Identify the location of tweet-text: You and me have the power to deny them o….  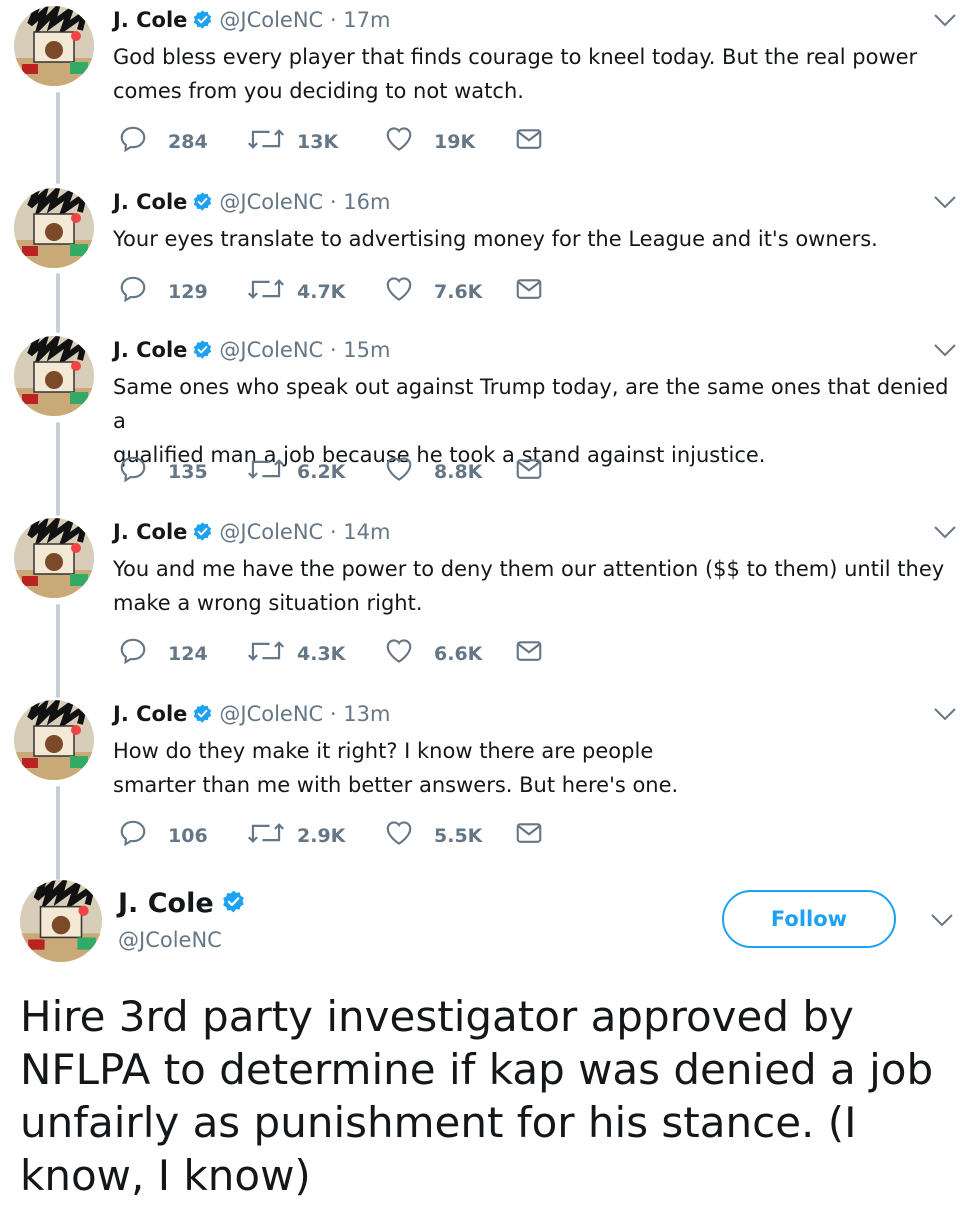
(529, 586).